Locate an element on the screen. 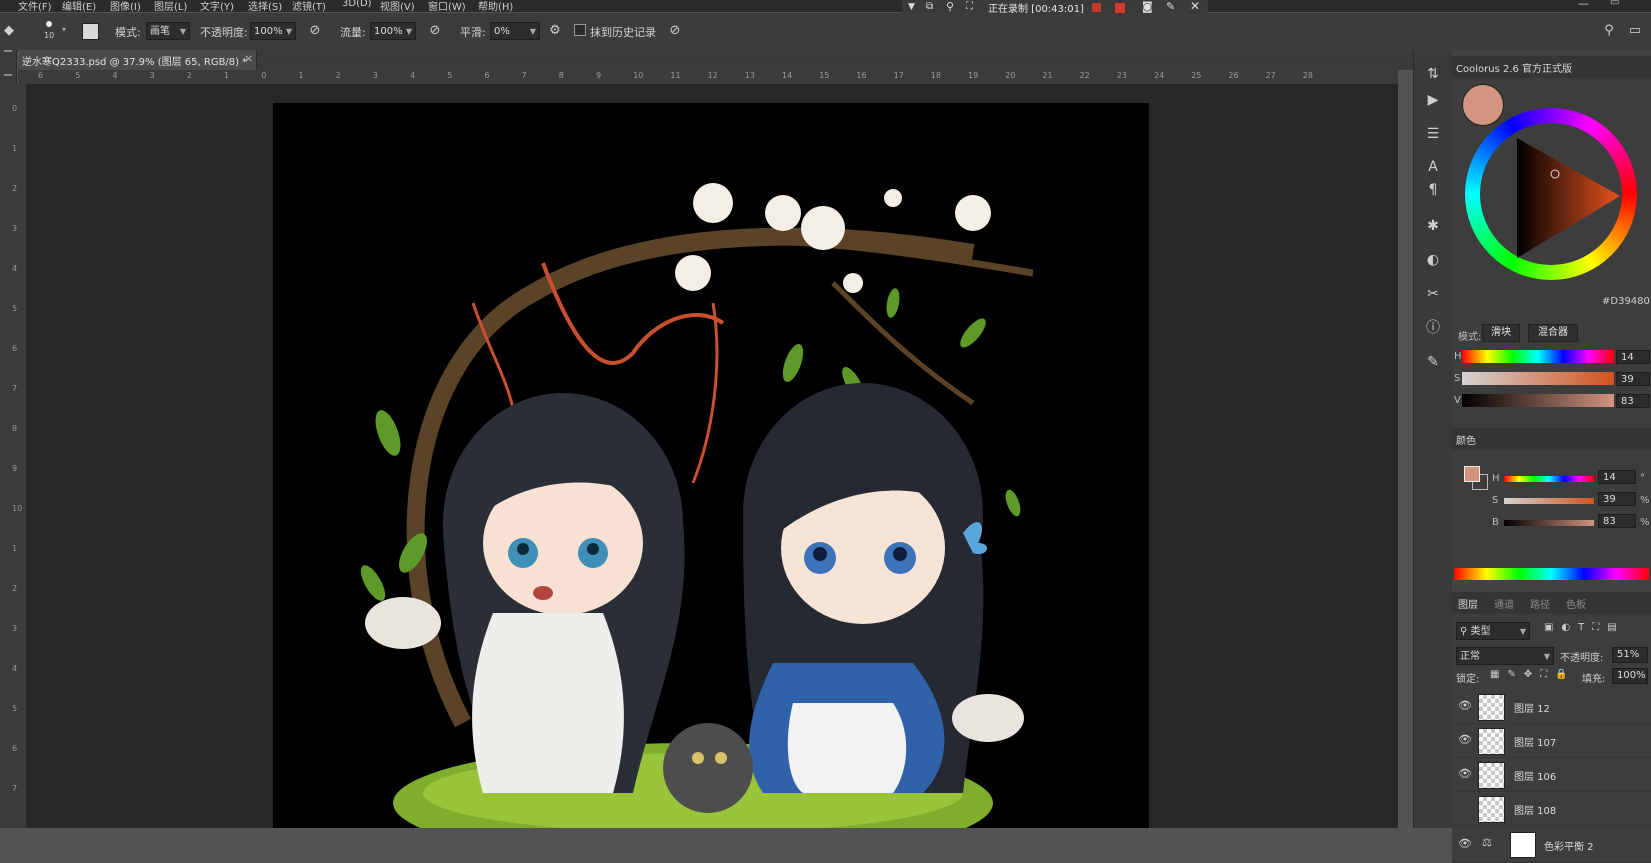 The height and width of the screenshot is (863, 1651). balance-icon: ⚖ is located at coordinates (1487, 842).